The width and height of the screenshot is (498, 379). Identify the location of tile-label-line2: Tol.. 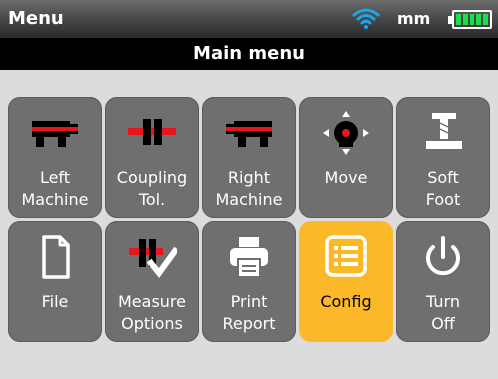
(152, 199).